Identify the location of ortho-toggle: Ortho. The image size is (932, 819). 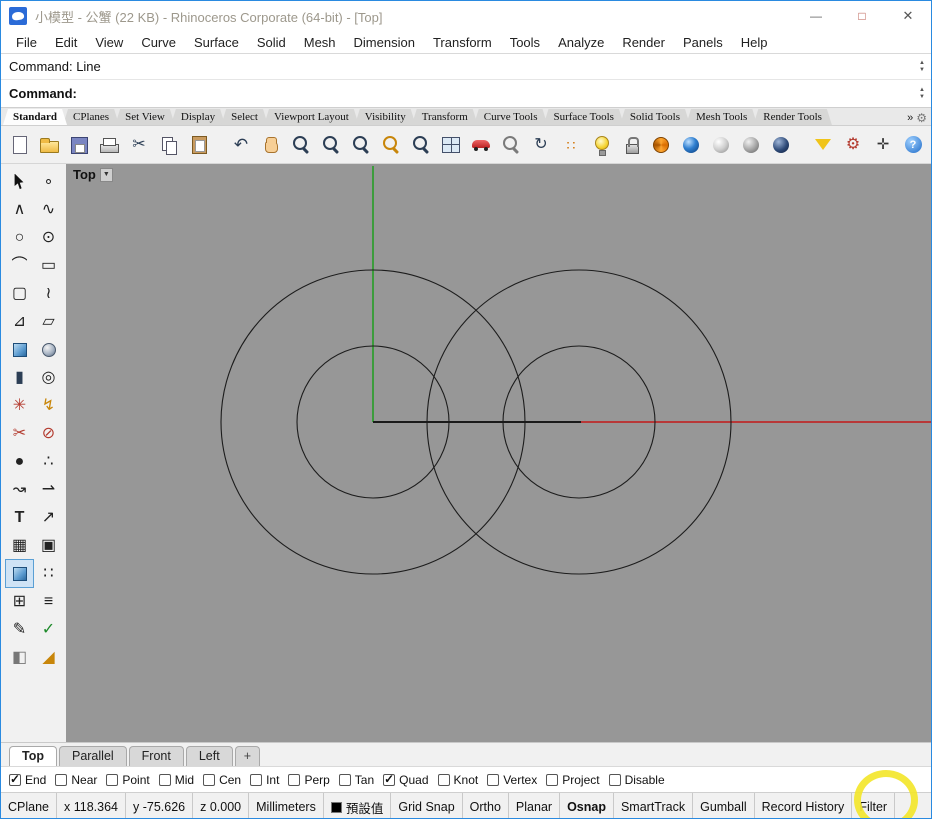
(486, 805).